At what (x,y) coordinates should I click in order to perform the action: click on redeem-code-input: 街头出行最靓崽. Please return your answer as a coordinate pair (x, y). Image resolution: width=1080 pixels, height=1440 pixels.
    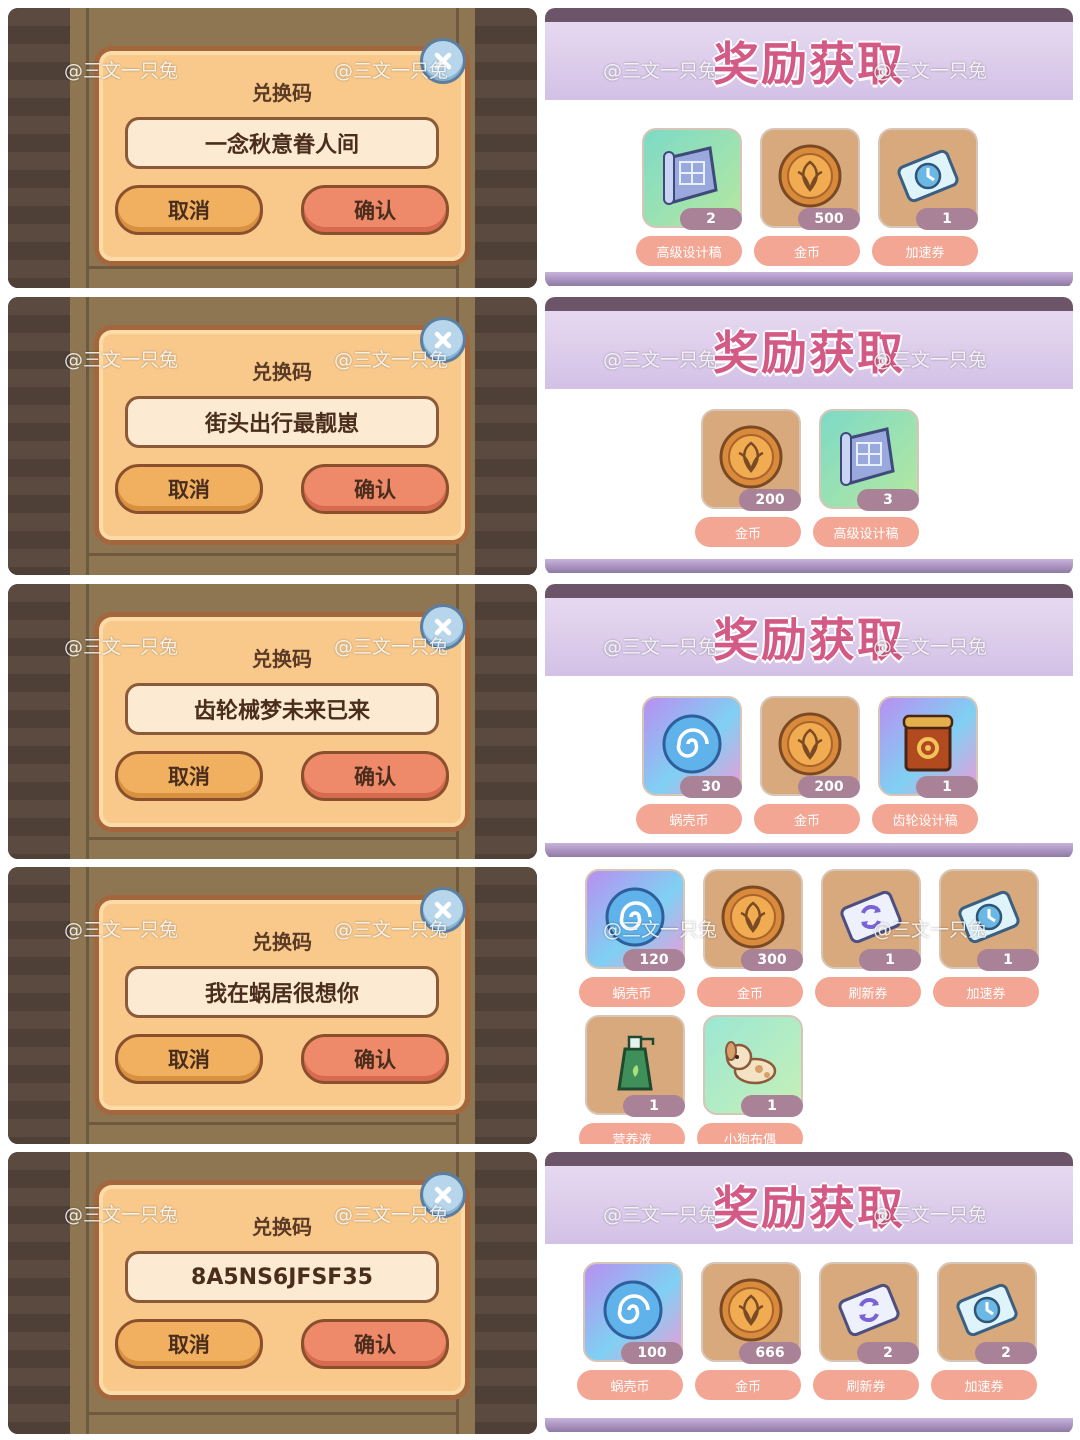
    Looking at the image, I should click on (282, 422).